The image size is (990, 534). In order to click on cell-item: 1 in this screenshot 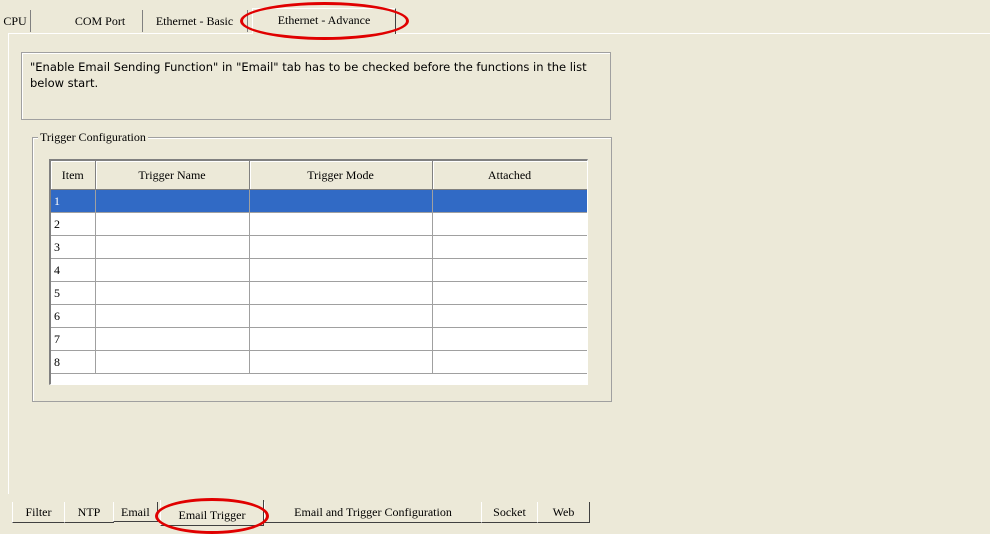, I will do `click(73, 201)`.